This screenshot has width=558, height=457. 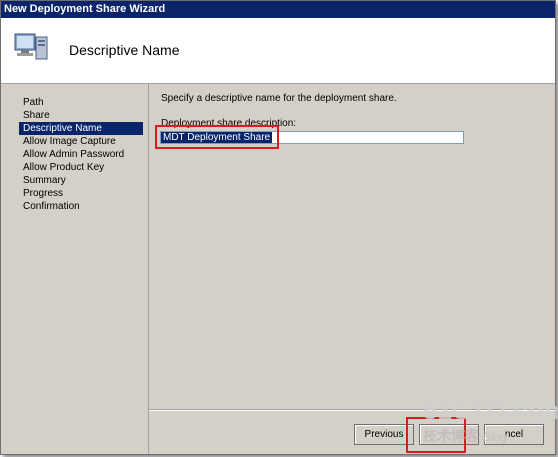 I want to click on computer-monitor-icon, so click(x=31, y=46).